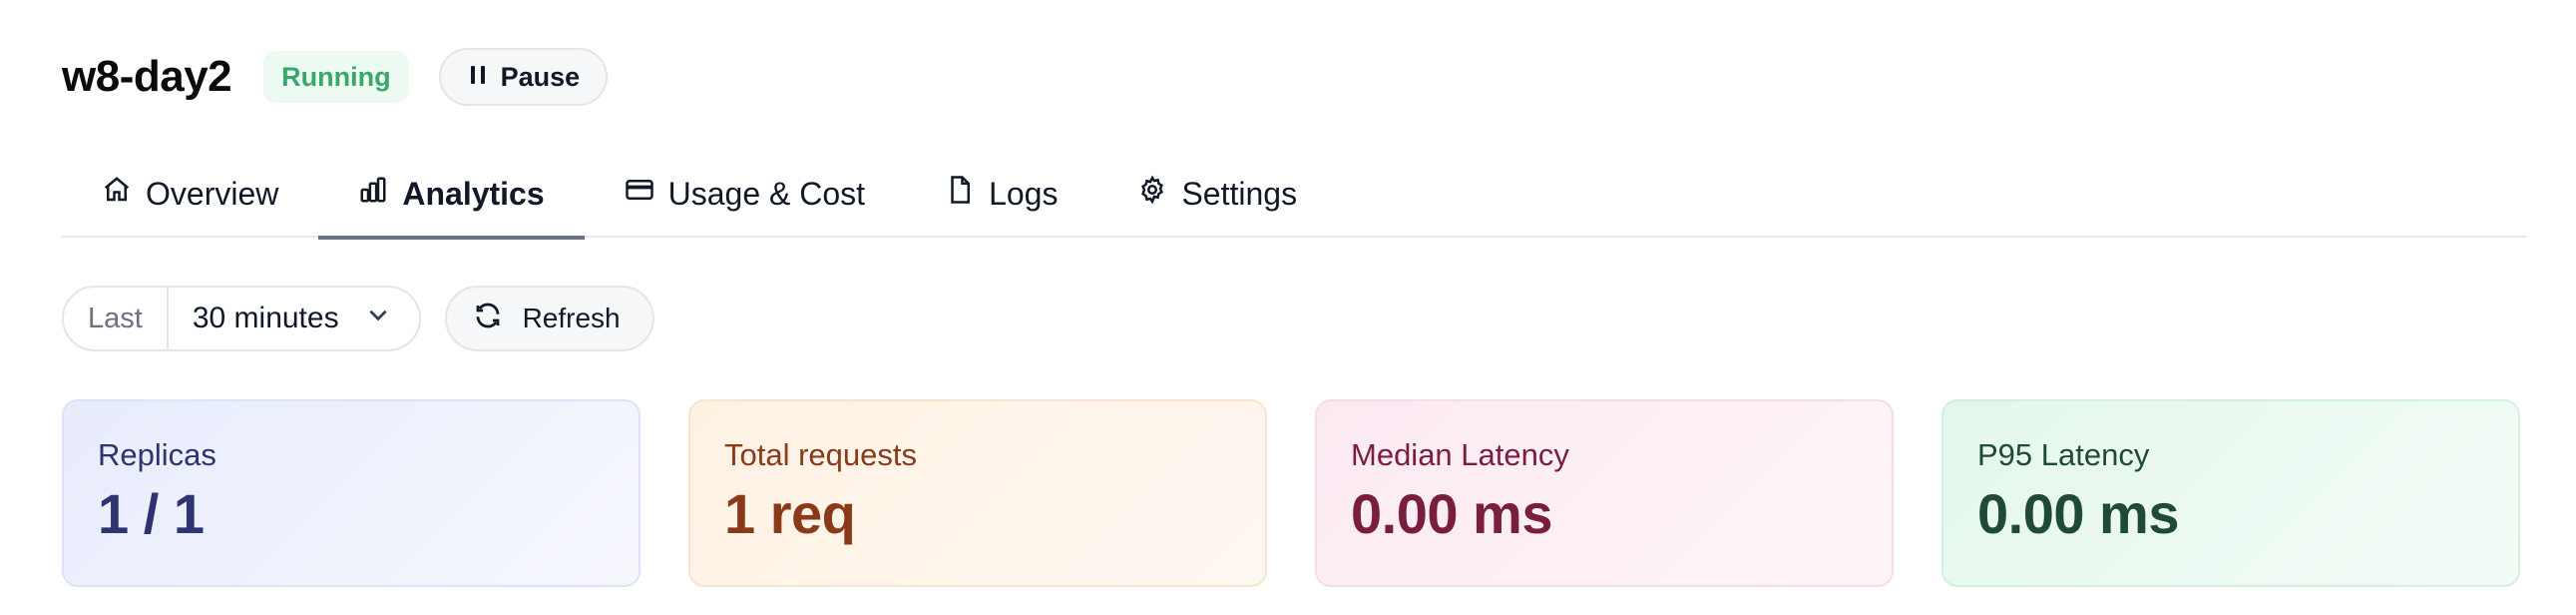 This screenshot has height=615, width=2576. I want to click on tab-settings: Settings, so click(1217, 194).